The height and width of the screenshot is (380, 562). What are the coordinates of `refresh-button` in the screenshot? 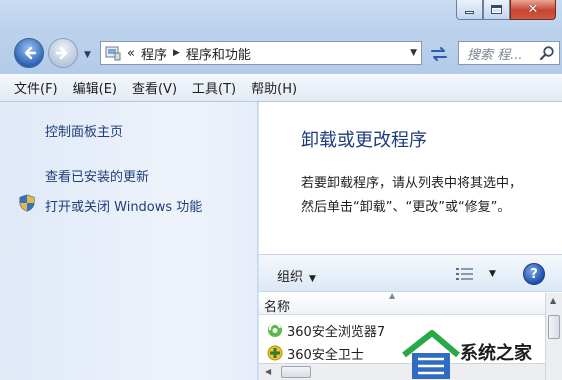 It's located at (439, 54).